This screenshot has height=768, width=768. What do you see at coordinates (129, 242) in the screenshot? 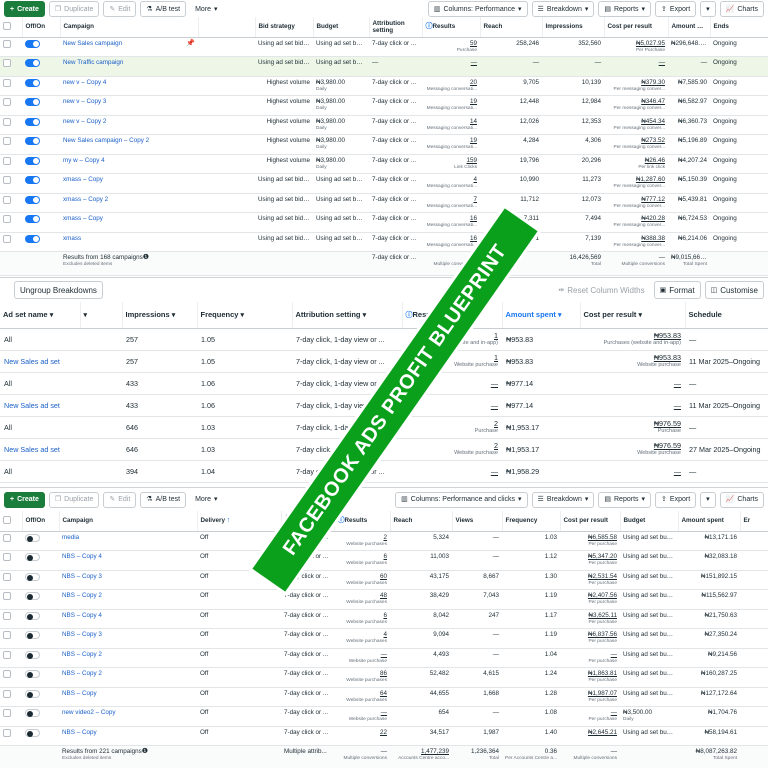
I see `cell-campaign: xmass` at bounding box center [129, 242].